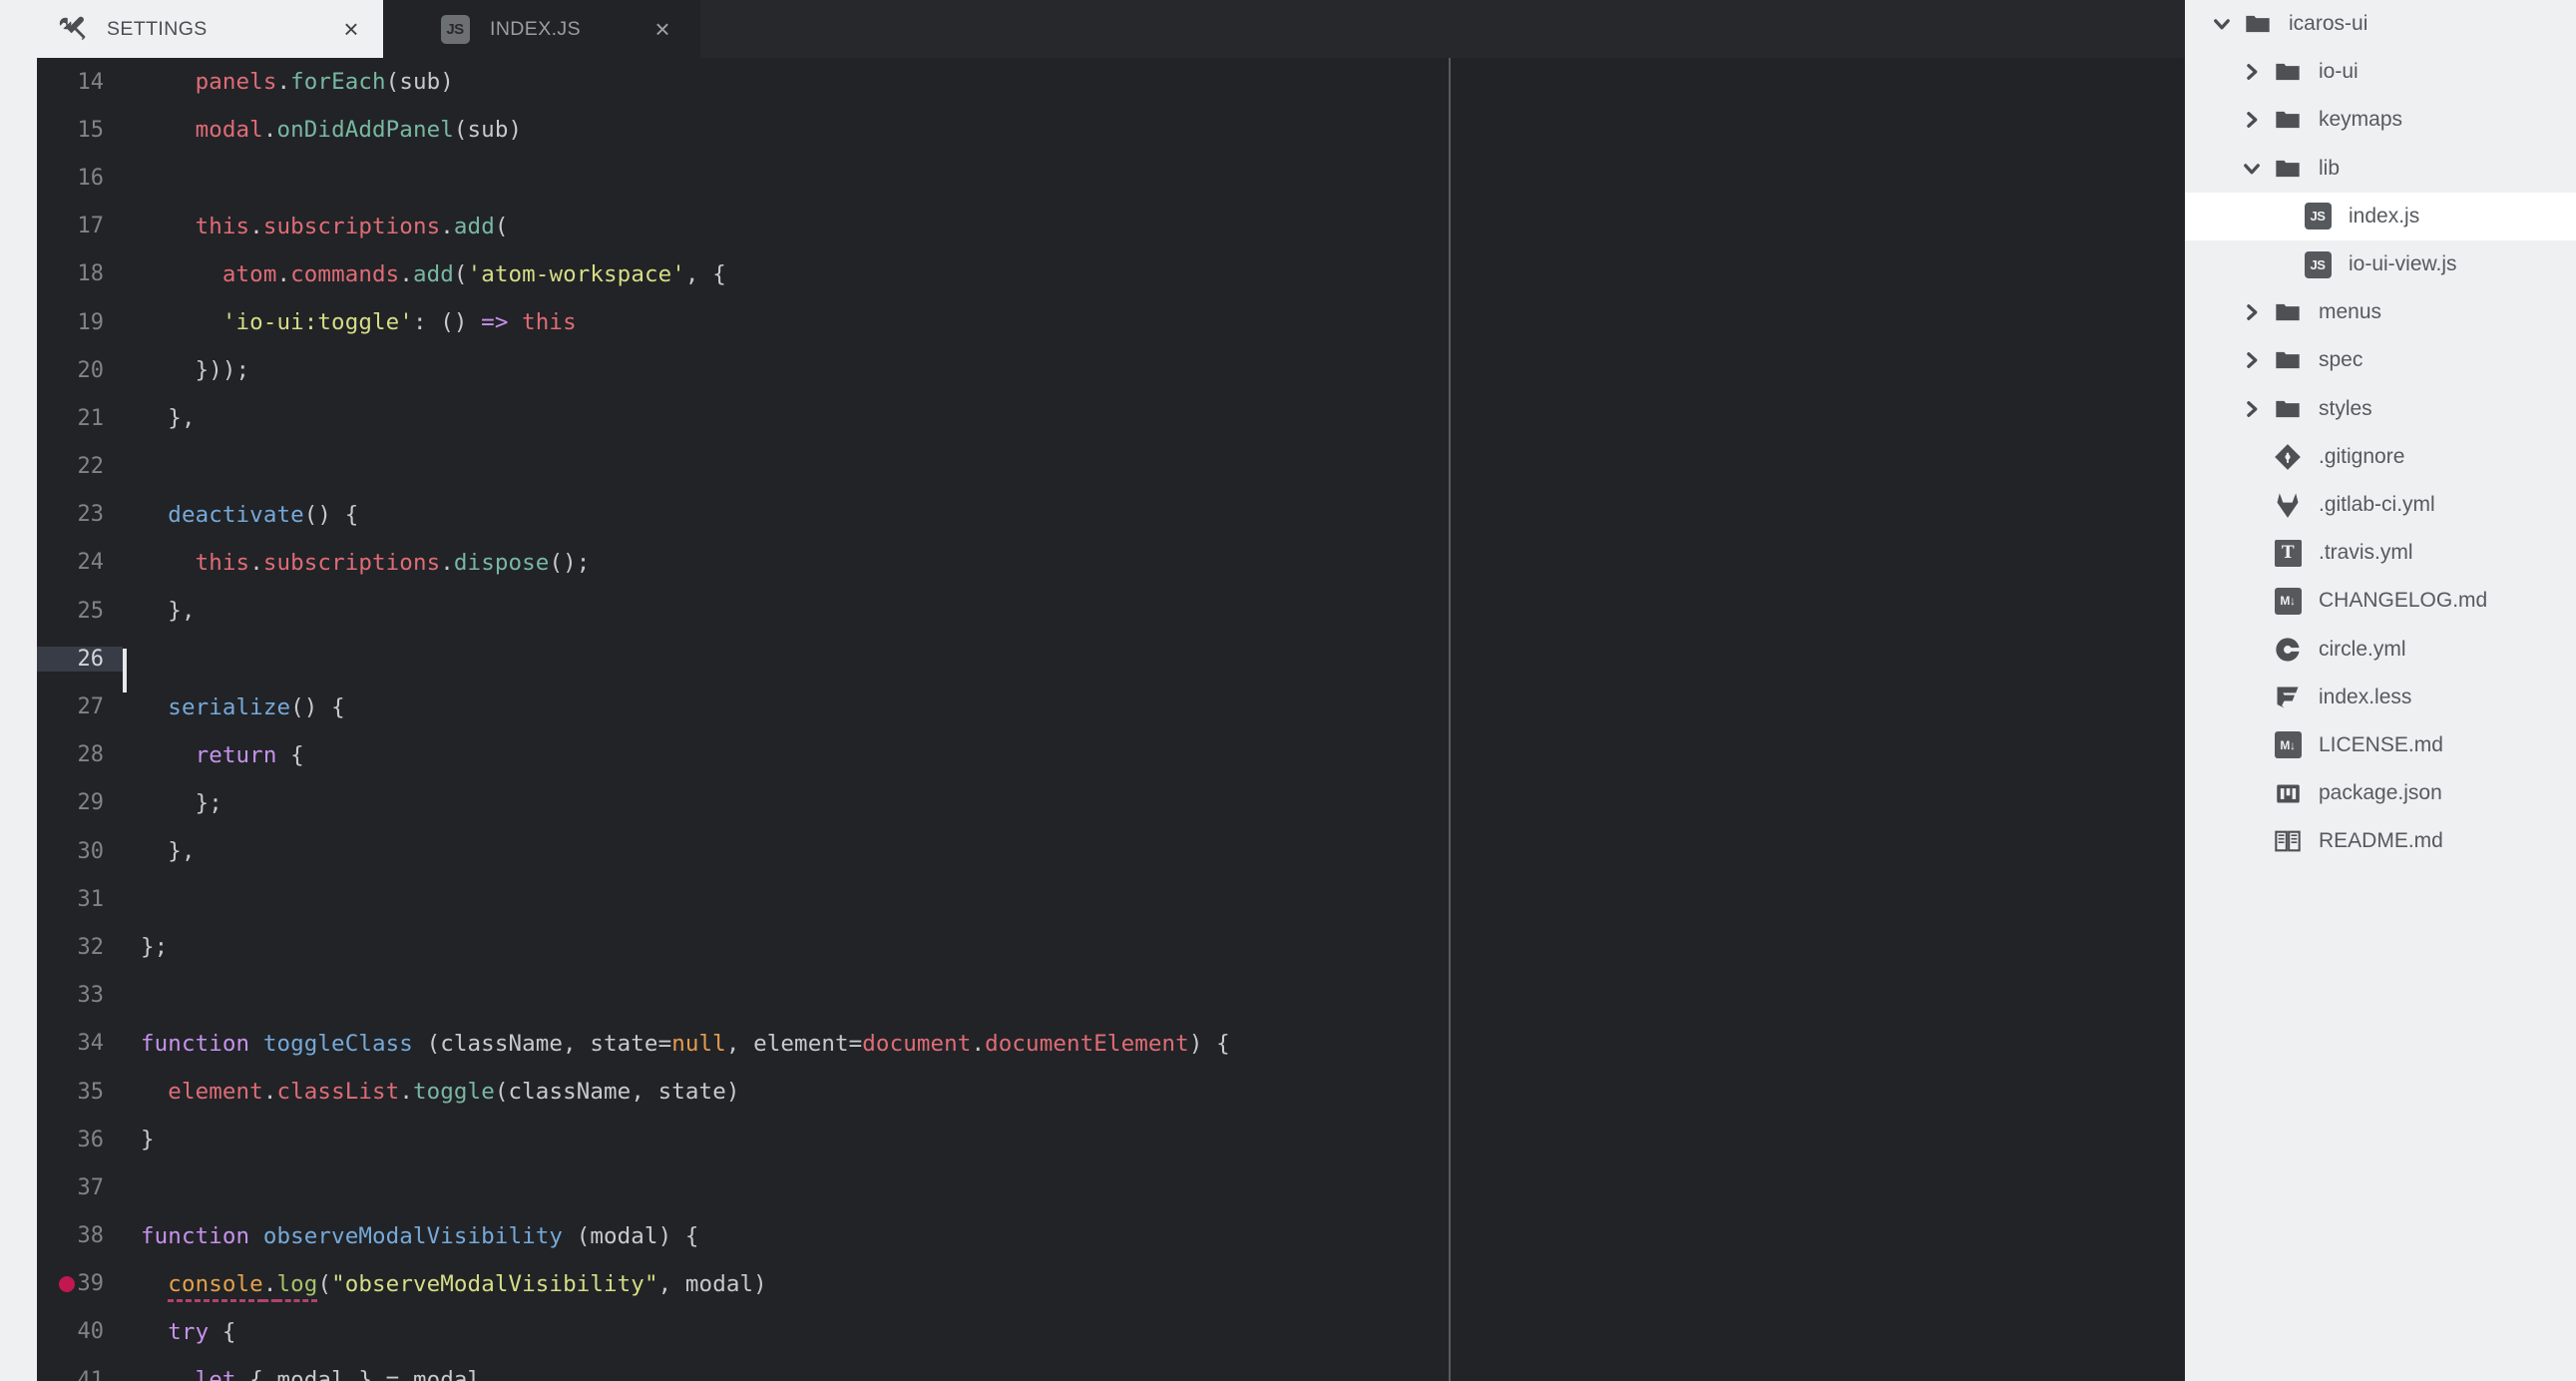 The height and width of the screenshot is (1381, 2576). Describe the element at coordinates (2380, 169) in the screenshot. I see `tree-folder-row: lib` at that location.